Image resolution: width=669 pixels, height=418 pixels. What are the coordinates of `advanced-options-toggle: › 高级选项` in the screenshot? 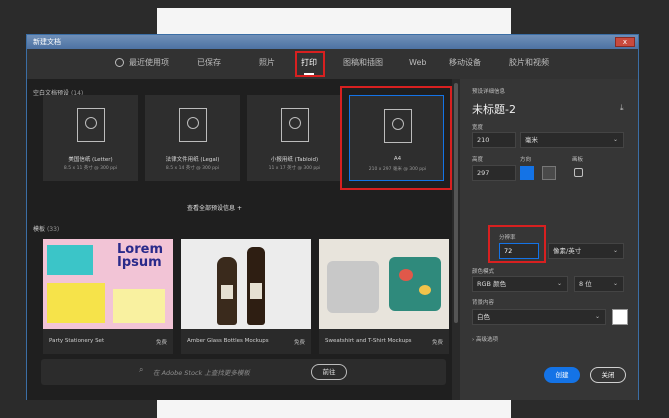 It's located at (485, 339).